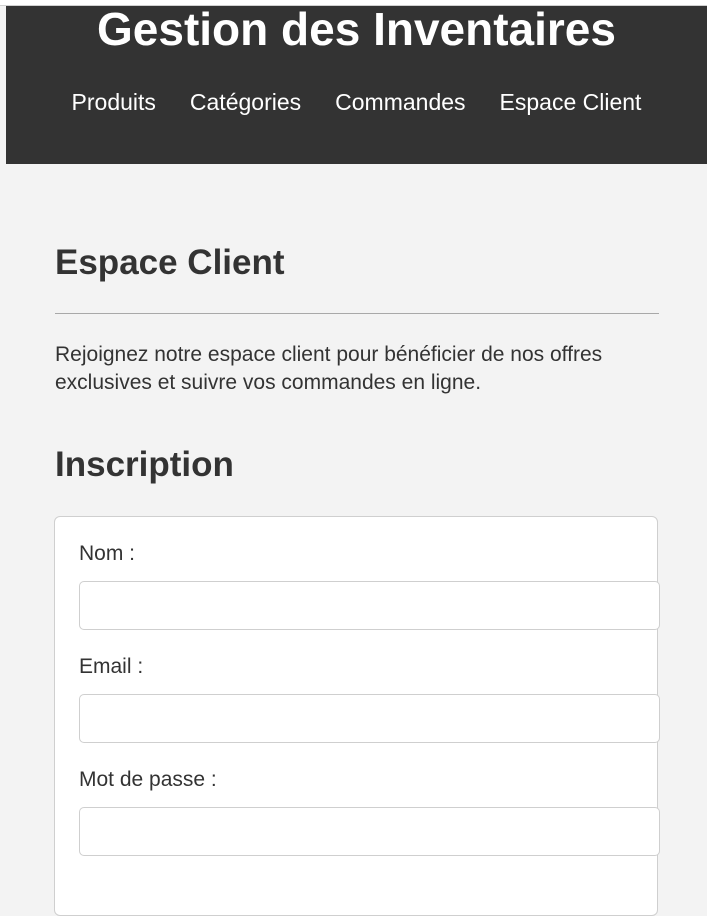 This screenshot has width=707, height=916. What do you see at coordinates (400, 102) in the screenshot?
I see `nav-link-commandes: Commandes` at bounding box center [400, 102].